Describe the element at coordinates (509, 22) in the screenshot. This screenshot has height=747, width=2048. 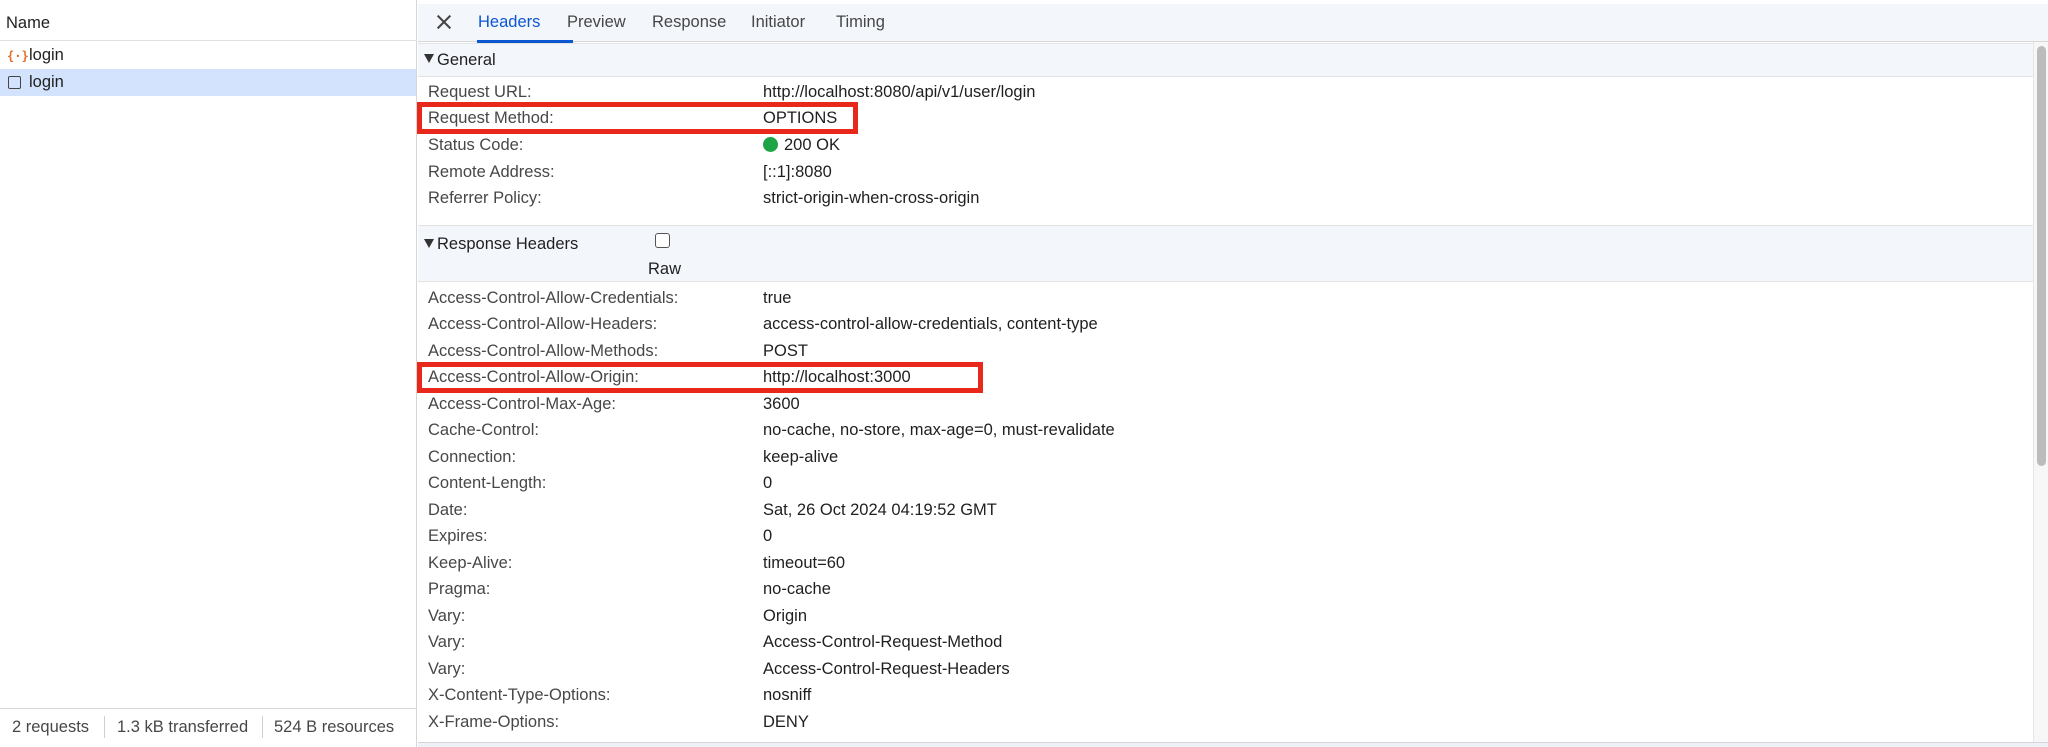
I see `tab-headers: Headers` at that location.